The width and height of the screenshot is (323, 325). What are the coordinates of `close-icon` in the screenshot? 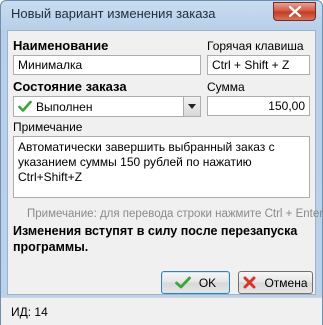 It's located at (294, 11).